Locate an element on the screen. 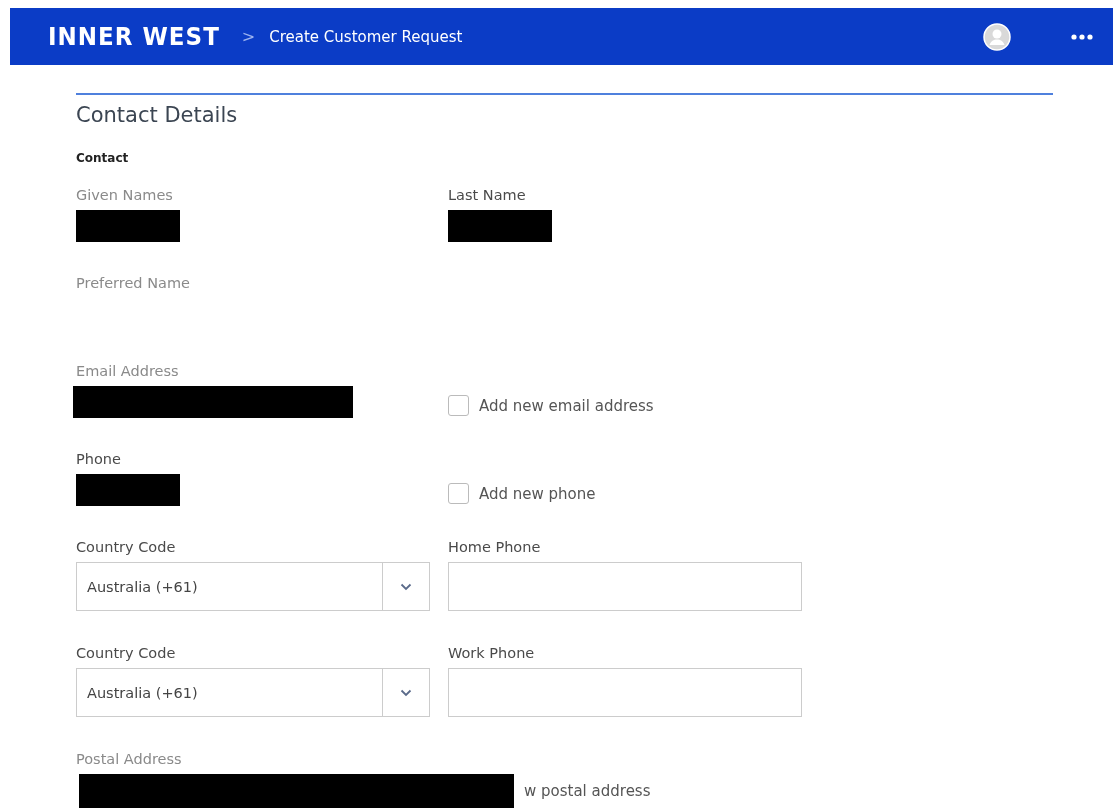 The height and width of the screenshot is (812, 1113). subsection-heading: Contact is located at coordinates (103, 158).